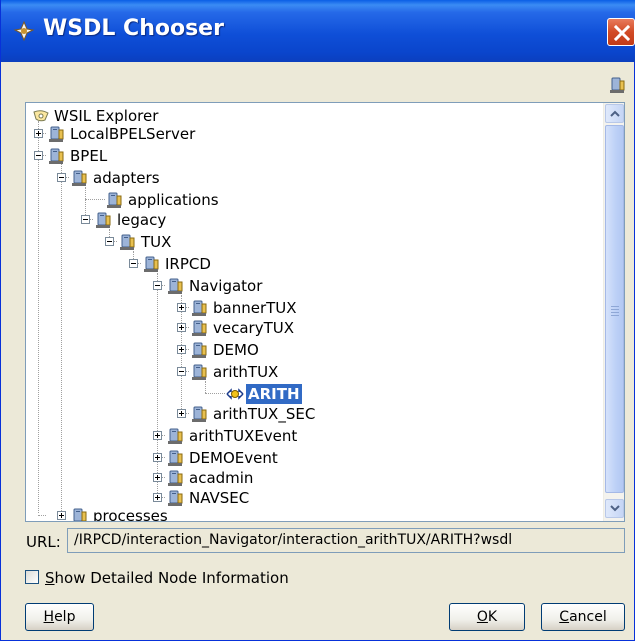  What do you see at coordinates (564, 617) in the screenshot?
I see `mnemonic-letter: C` at bounding box center [564, 617].